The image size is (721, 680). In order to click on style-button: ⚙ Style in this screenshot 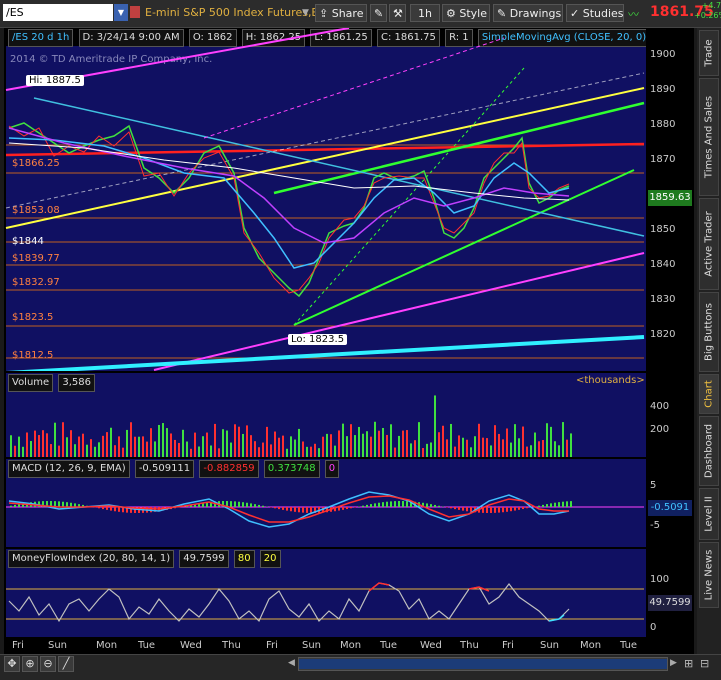, I will do `click(466, 13)`.